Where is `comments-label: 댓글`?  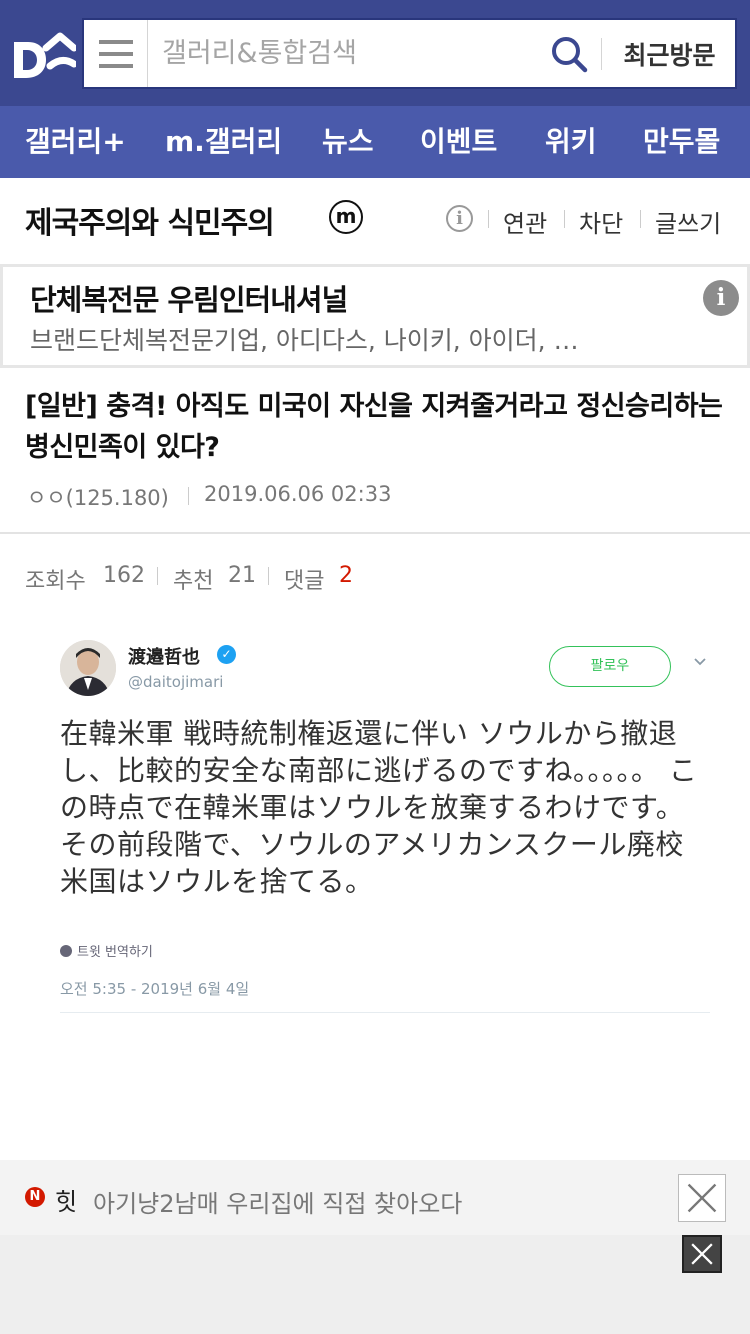 comments-label: 댓글 is located at coordinates (304, 579).